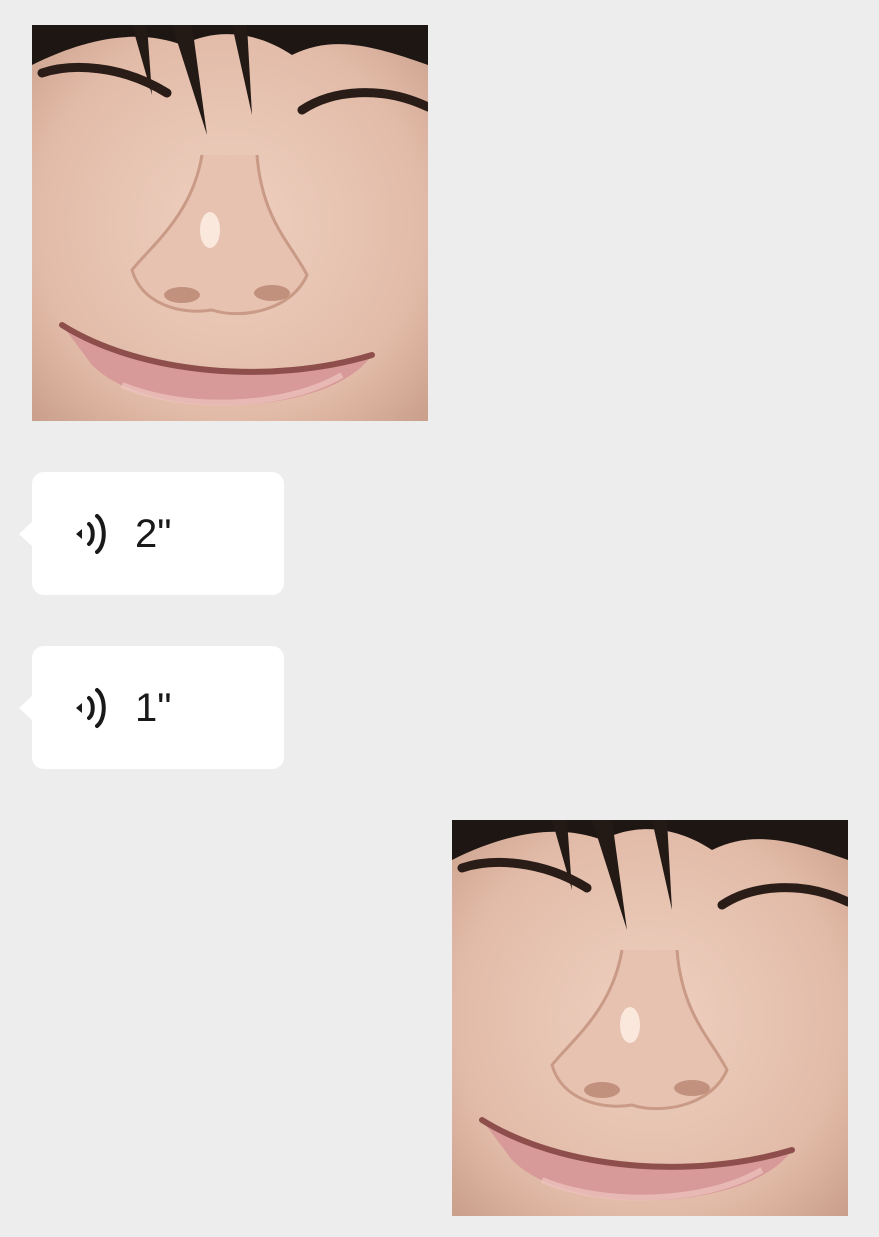 Image resolution: width=879 pixels, height=1237 pixels. I want to click on voice-duration: 1", so click(153, 708).